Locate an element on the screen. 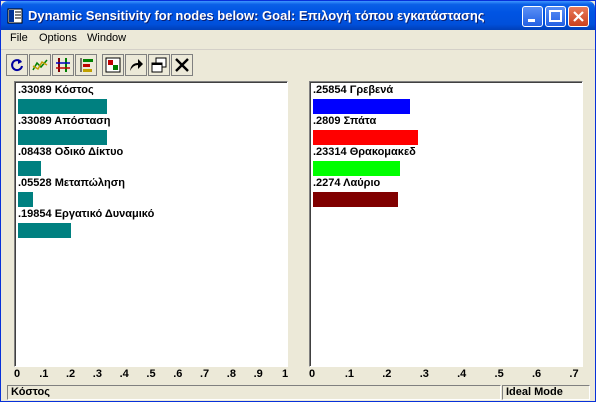 The height and width of the screenshot is (402, 596). toolbar is located at coordinates (298, 65).